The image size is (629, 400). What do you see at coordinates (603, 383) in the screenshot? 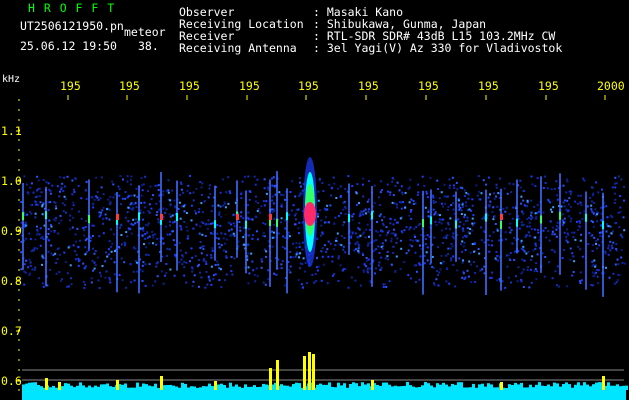
I see `signal-peak` at bounding box center [603, 383].